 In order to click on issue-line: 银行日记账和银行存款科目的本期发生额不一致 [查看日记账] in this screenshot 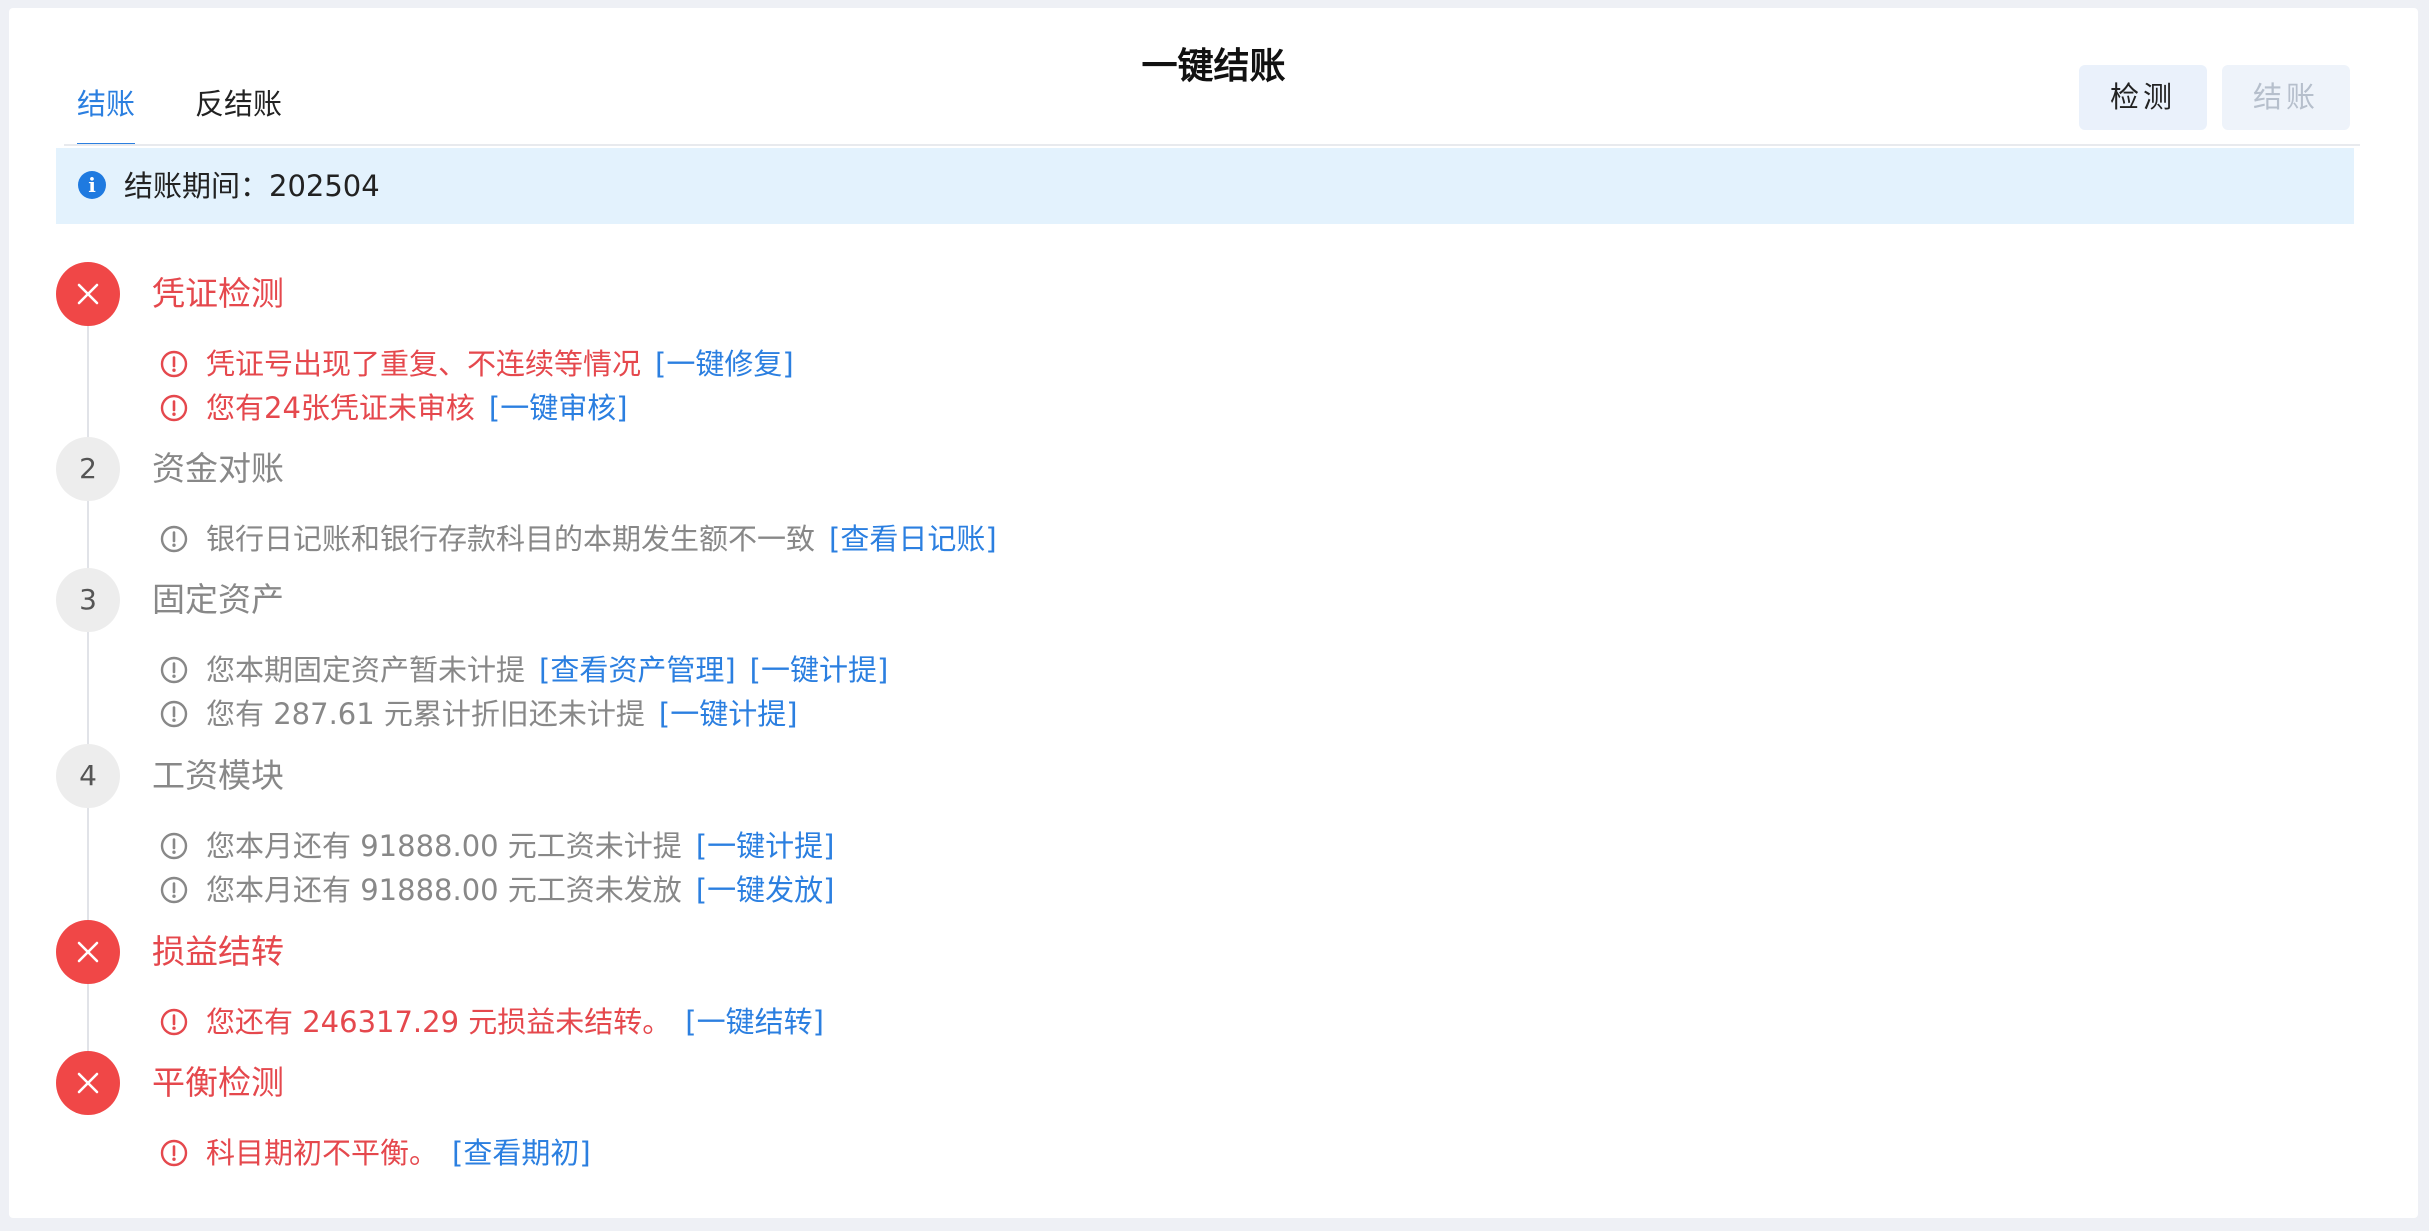, I will do `click(601, 539)`.